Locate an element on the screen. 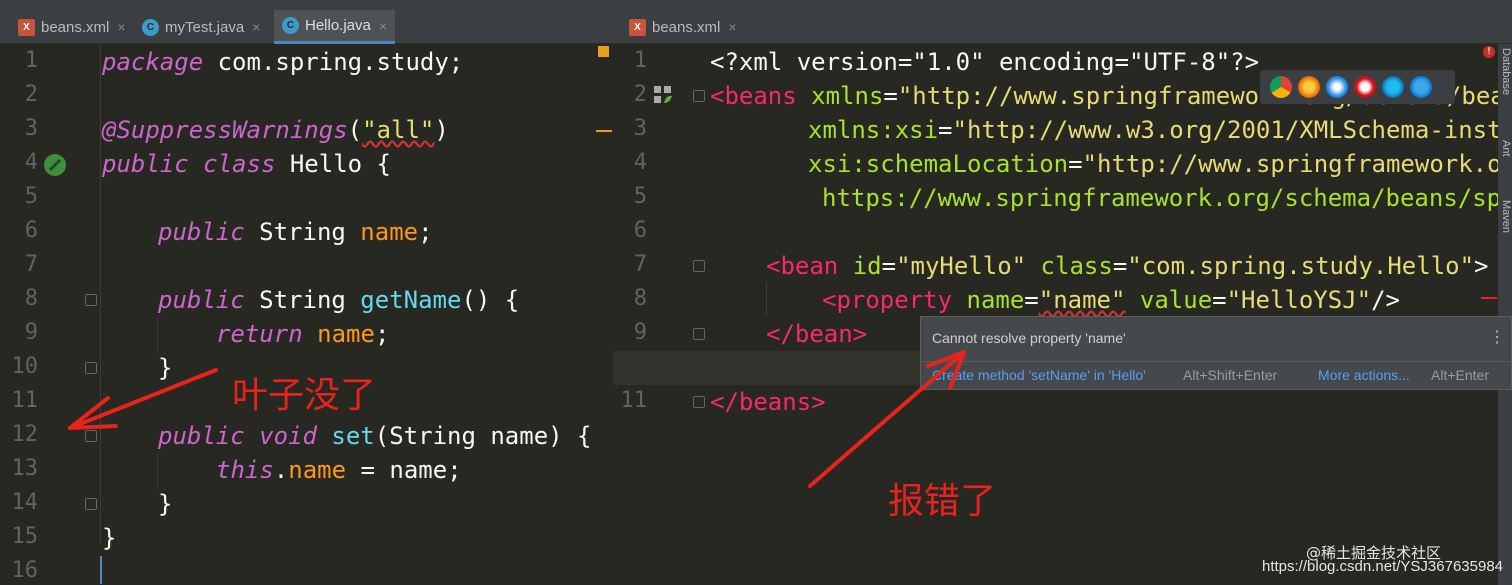  arrow-left-shaft is located at coordinates (143, 399).